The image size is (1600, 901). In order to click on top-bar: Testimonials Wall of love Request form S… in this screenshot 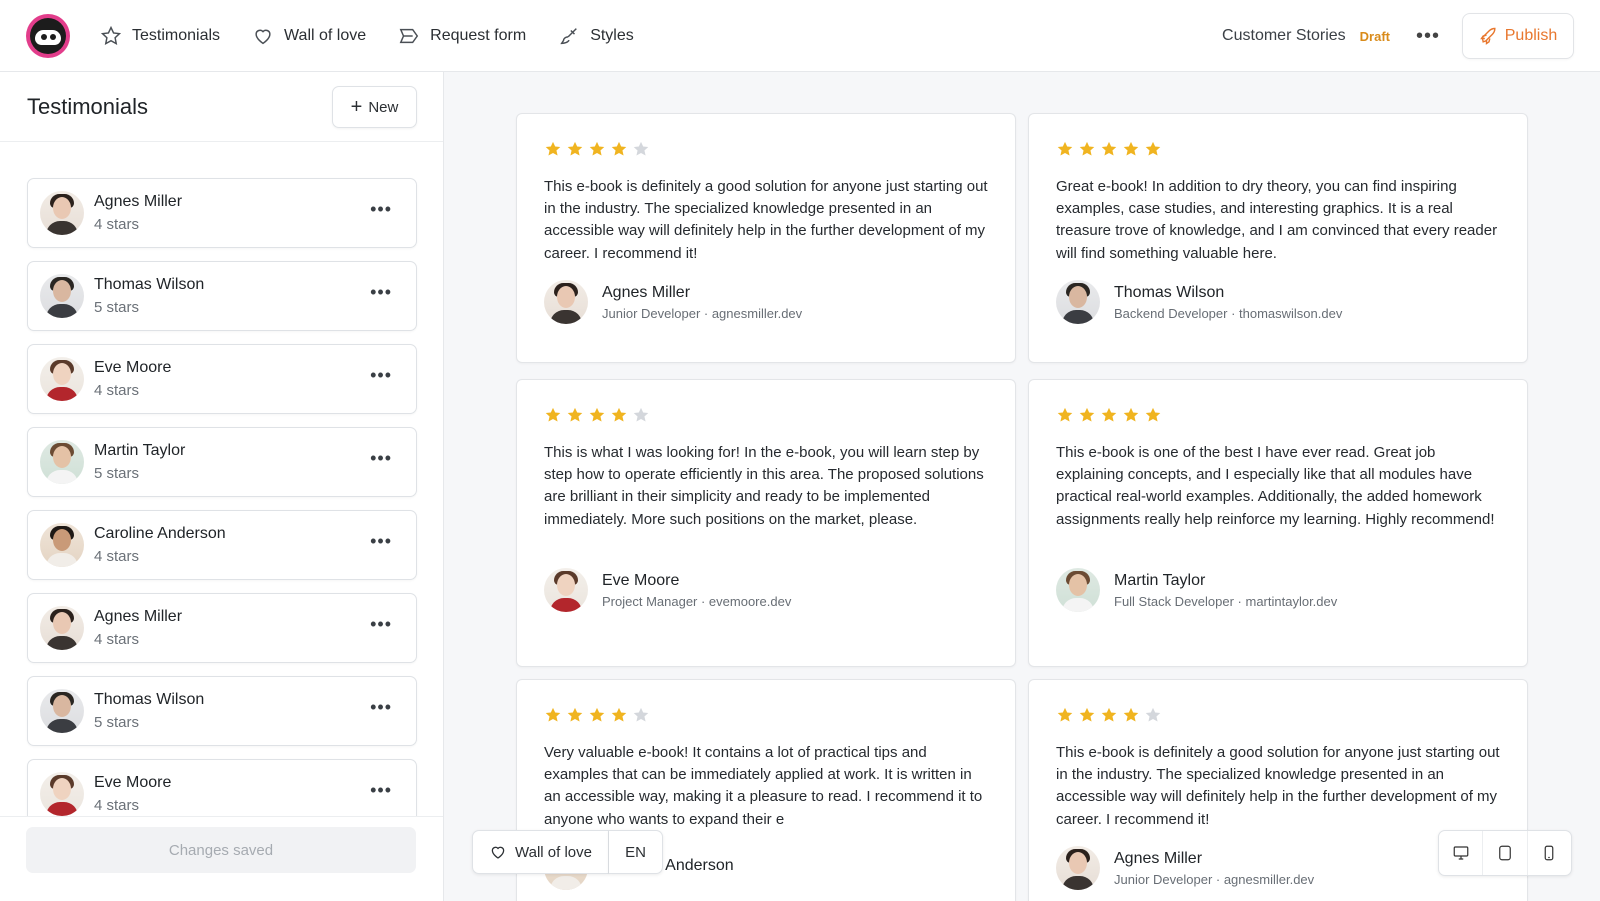, I will do `click(800, 36)`.